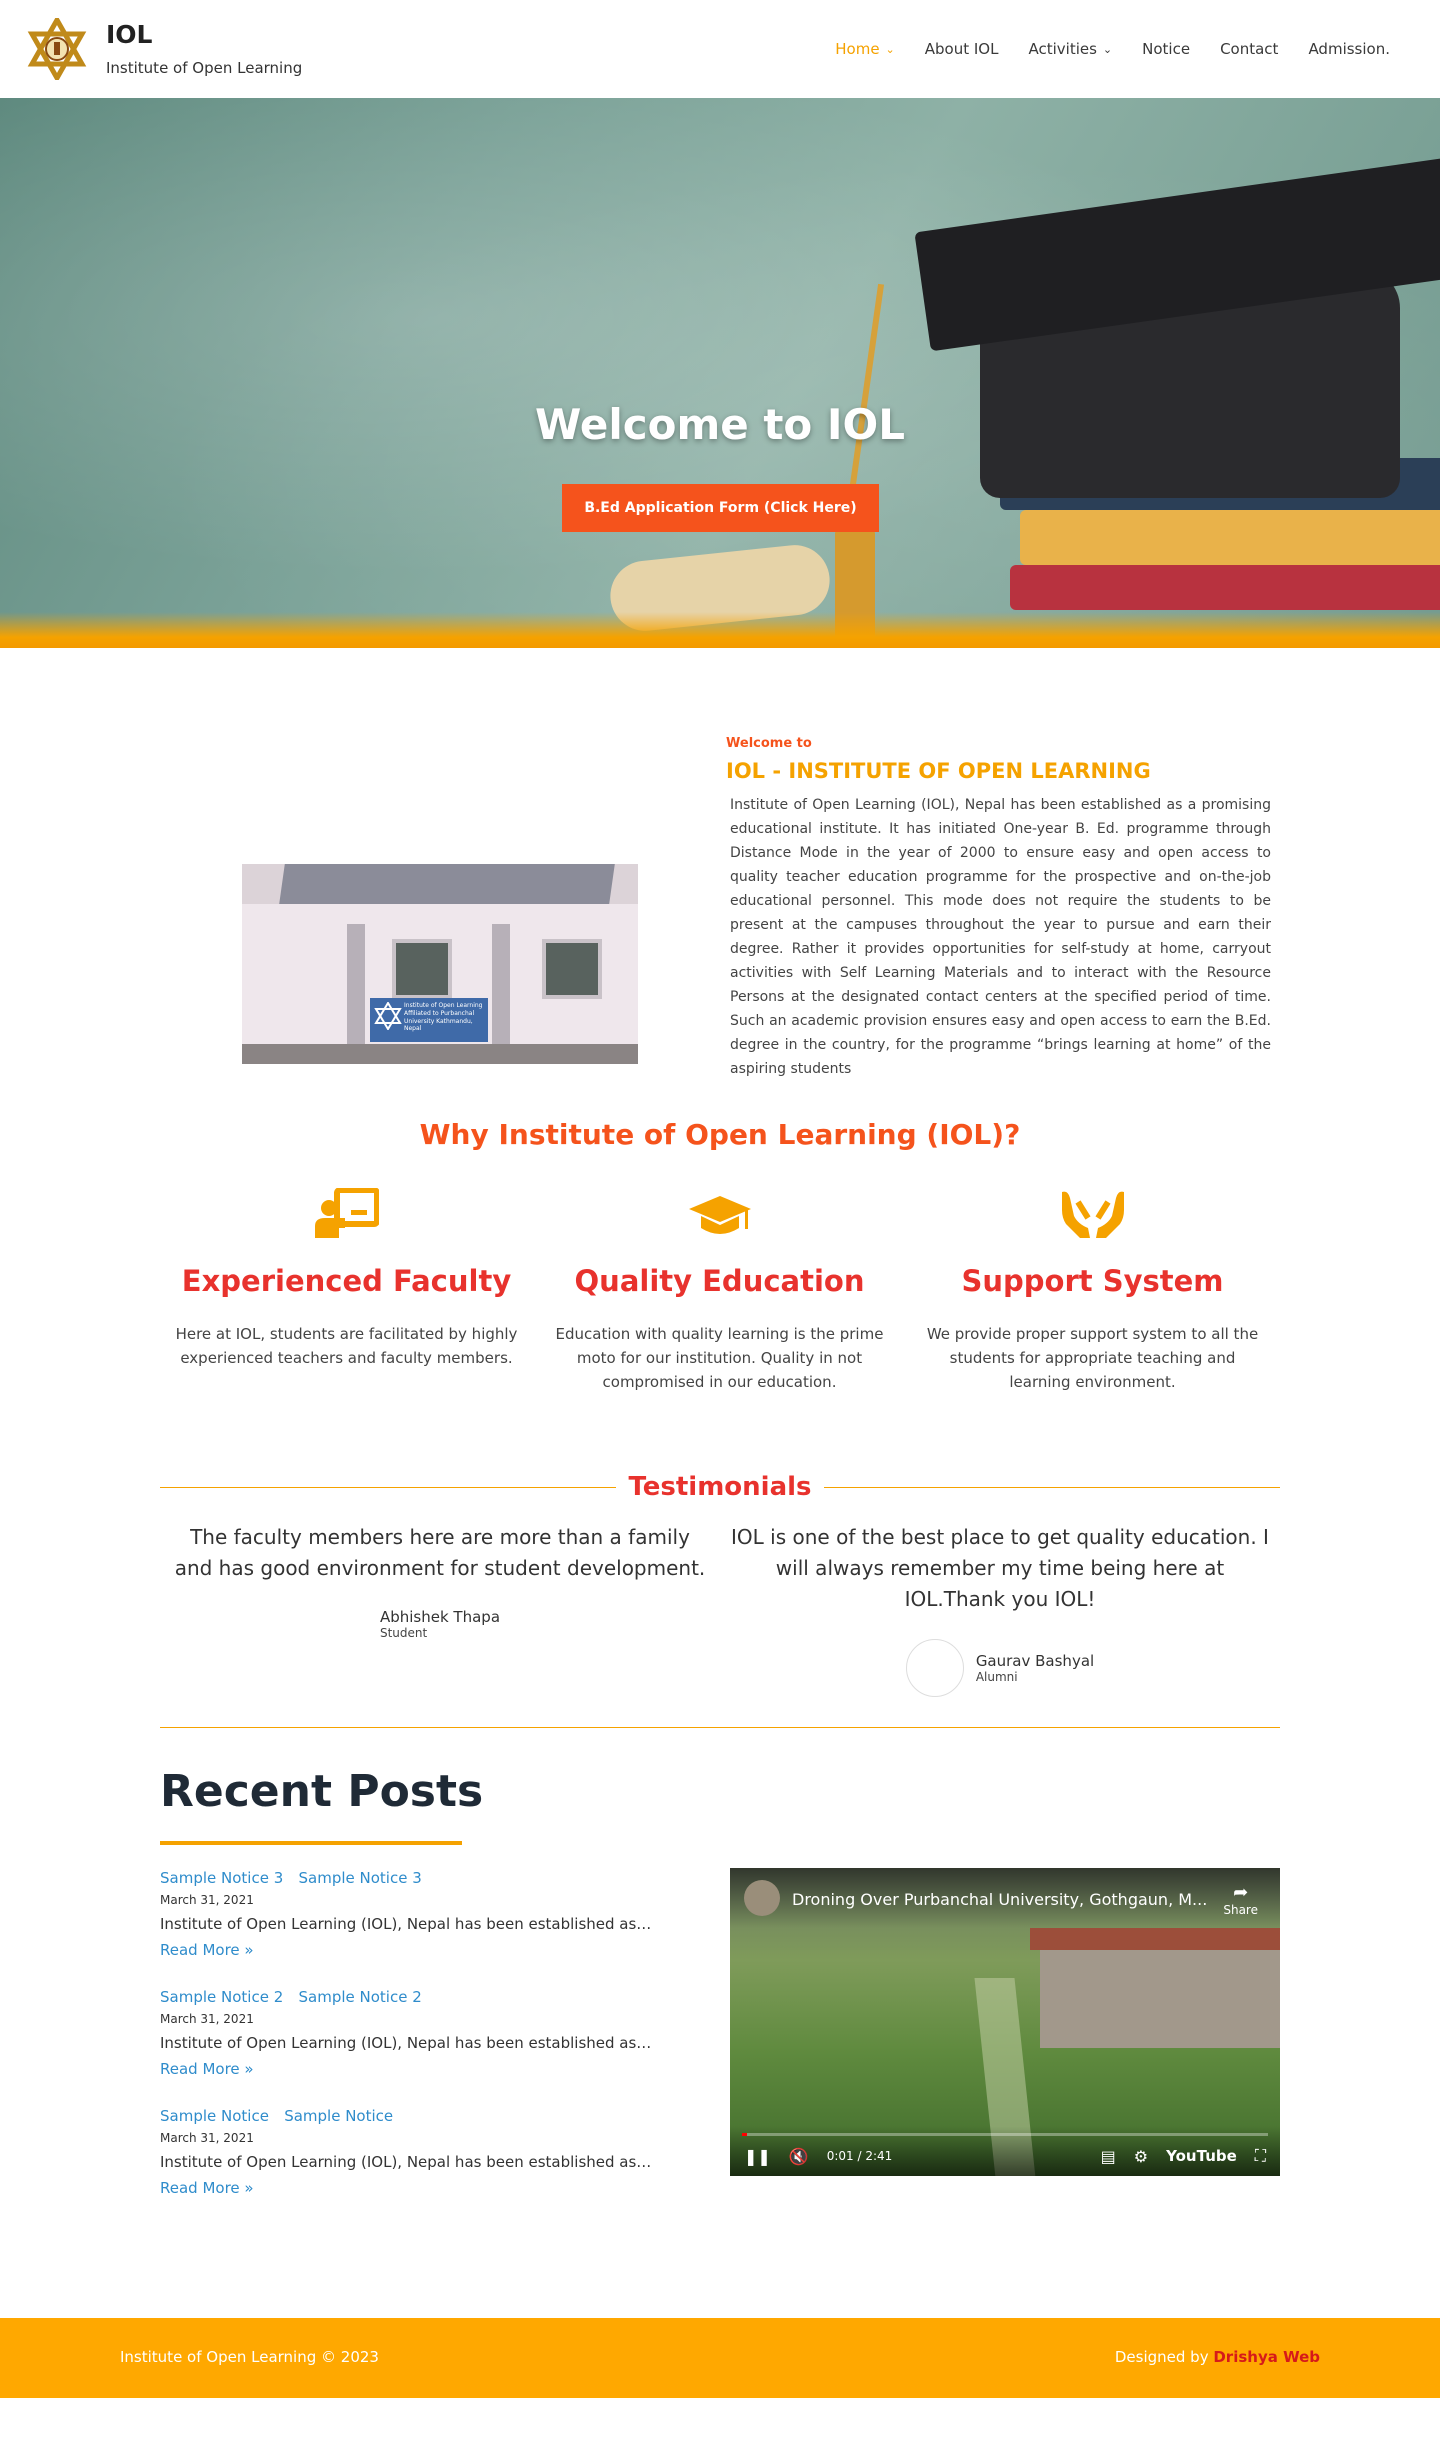 The image size is (1440, 2438). What do you see at coordinates (720, 1134) in the screenshot?
I see `why-title: Why Institute of Open Learning (IOL)?` at bounding box center [720, 1134].